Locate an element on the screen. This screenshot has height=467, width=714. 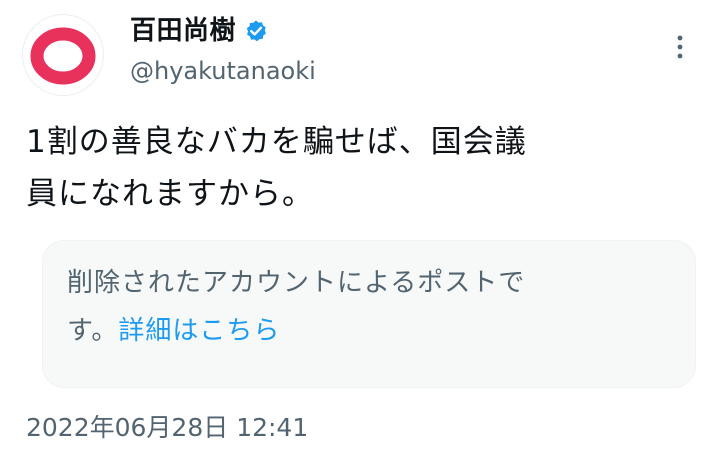
more-vertical-icon is located at coordinates (680, 50).